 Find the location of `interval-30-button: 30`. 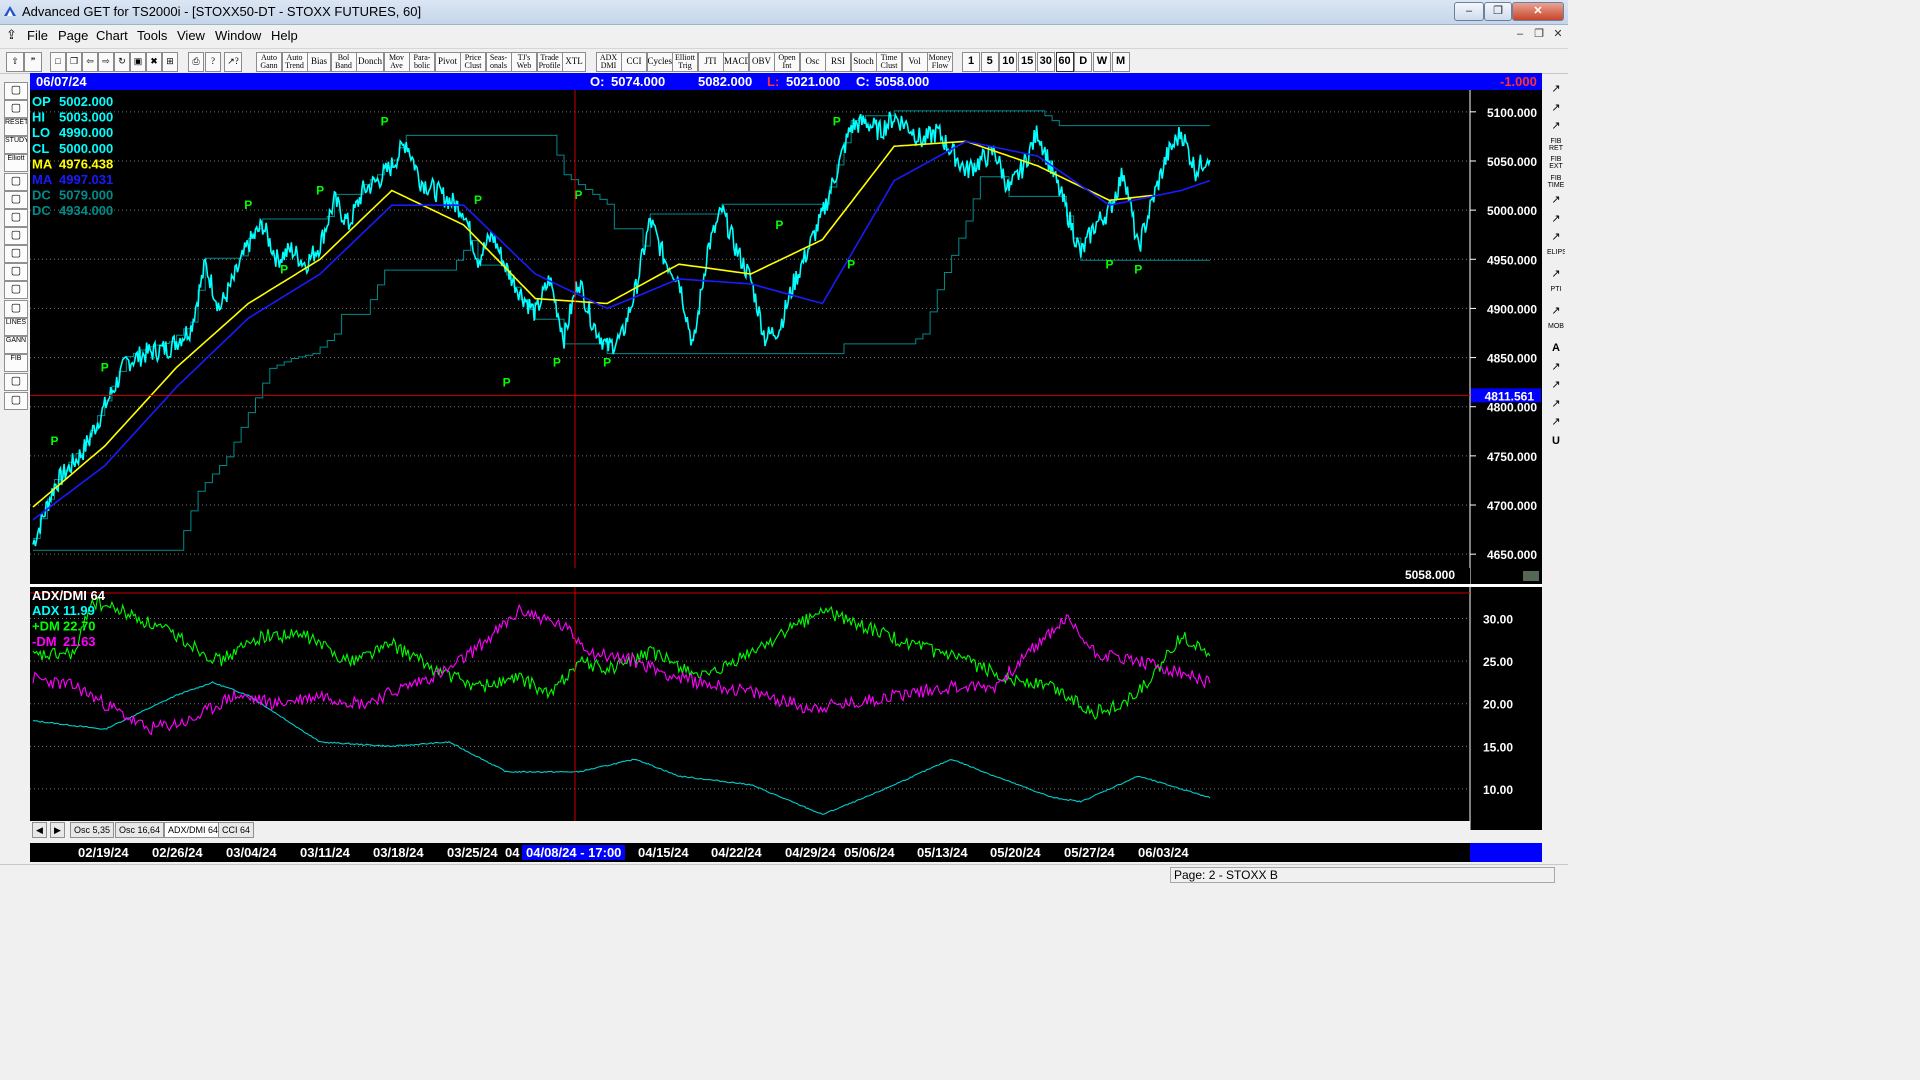

interval-30-button: 30 is located at coordinates (1045, 62).